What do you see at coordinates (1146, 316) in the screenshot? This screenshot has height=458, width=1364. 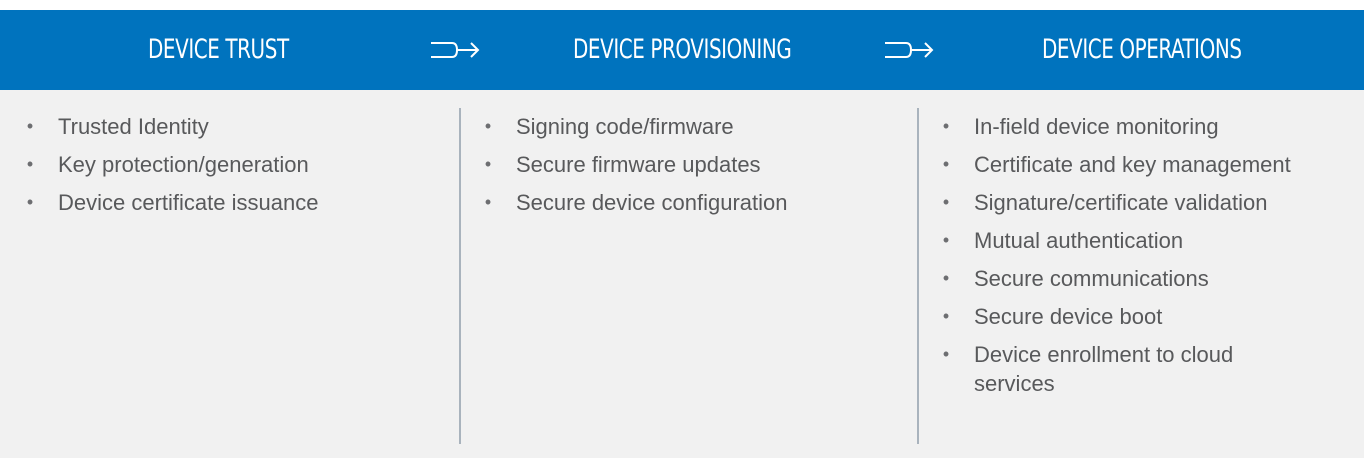 I see `list-item: • Secure device boot` at bounding box center [1146, 316].